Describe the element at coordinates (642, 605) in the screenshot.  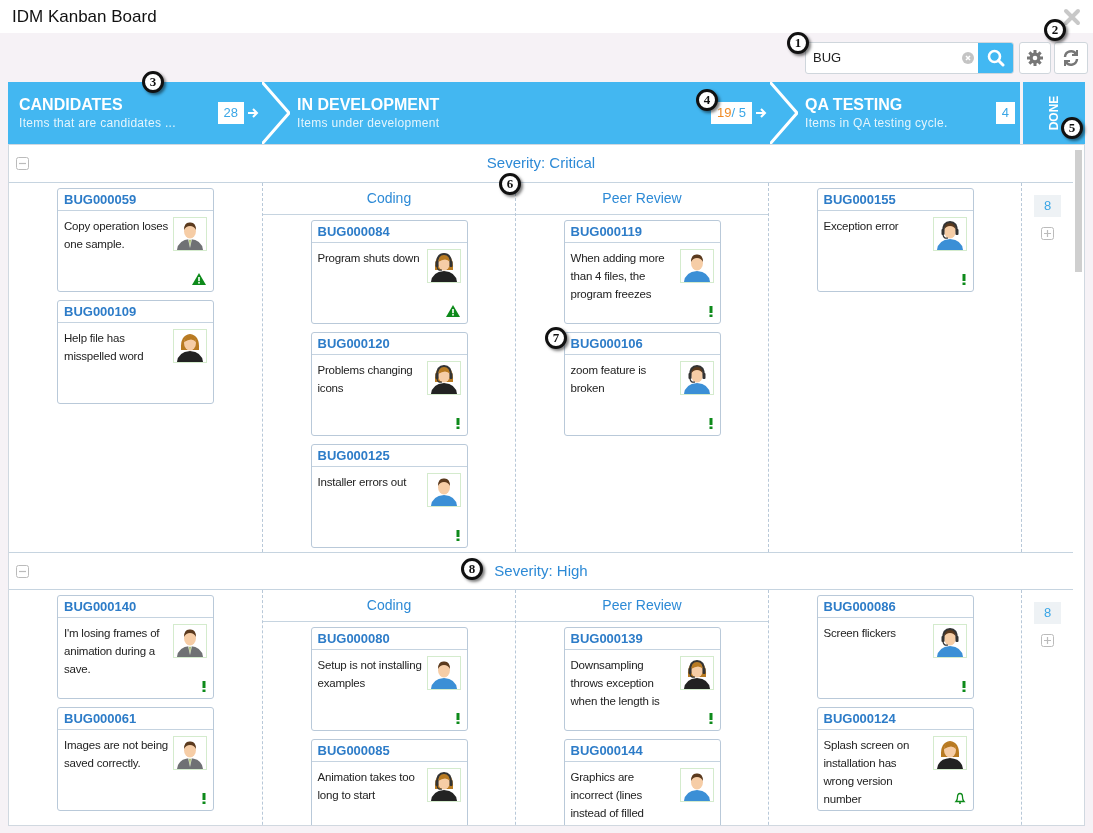
I see `column-heading: Peer Review` at that location.